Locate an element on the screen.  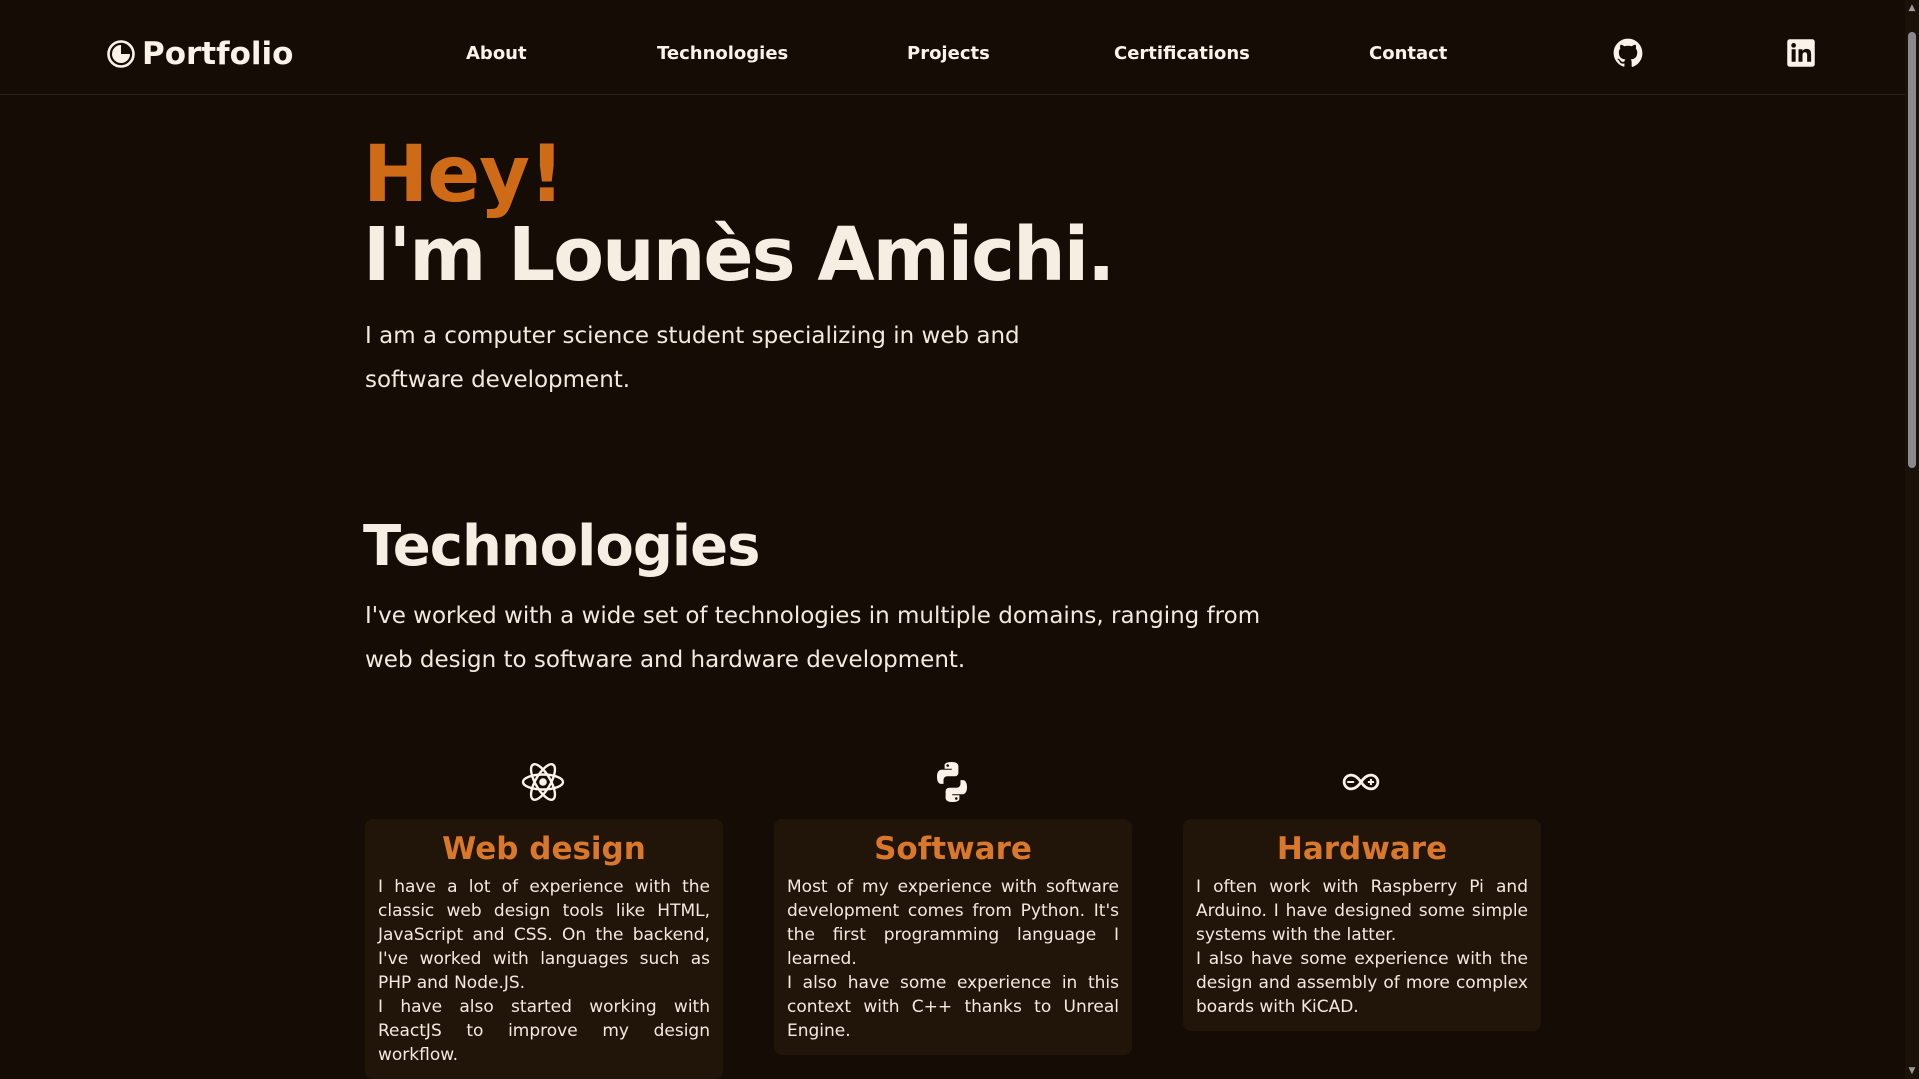
nav-link-technologies: Technologies is located at coordinates (722, 53).